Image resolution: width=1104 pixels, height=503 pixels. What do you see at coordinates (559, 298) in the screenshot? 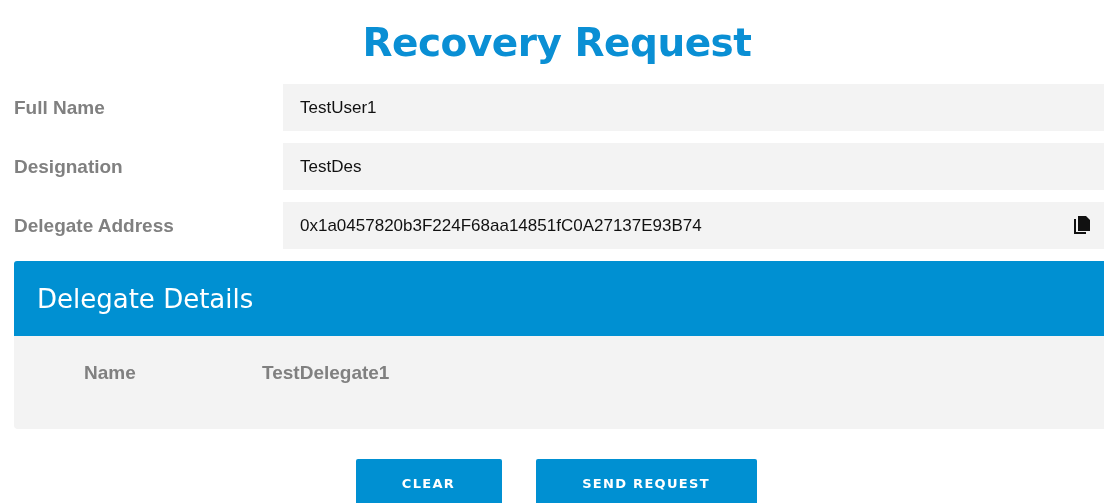
I see `panel-header: Delegate Details` at bounding box center [559, 298].